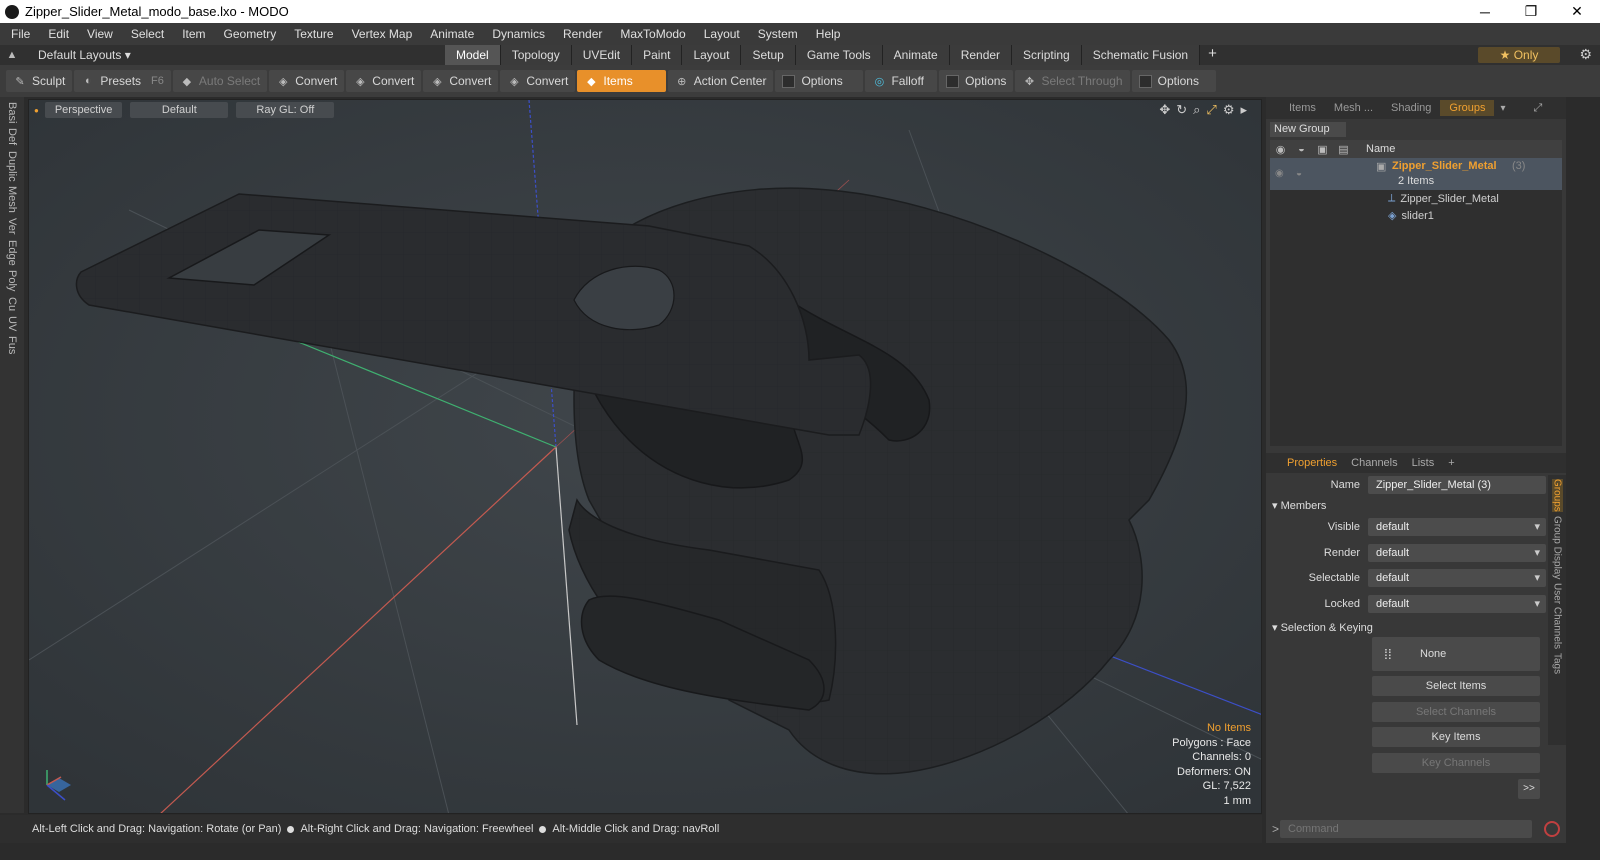 This screenshot has height=860, width=1600. Describe the element at coordinates (12, 226) in the screenshot. I see `strip-tab-vertex: Ver` at that location.